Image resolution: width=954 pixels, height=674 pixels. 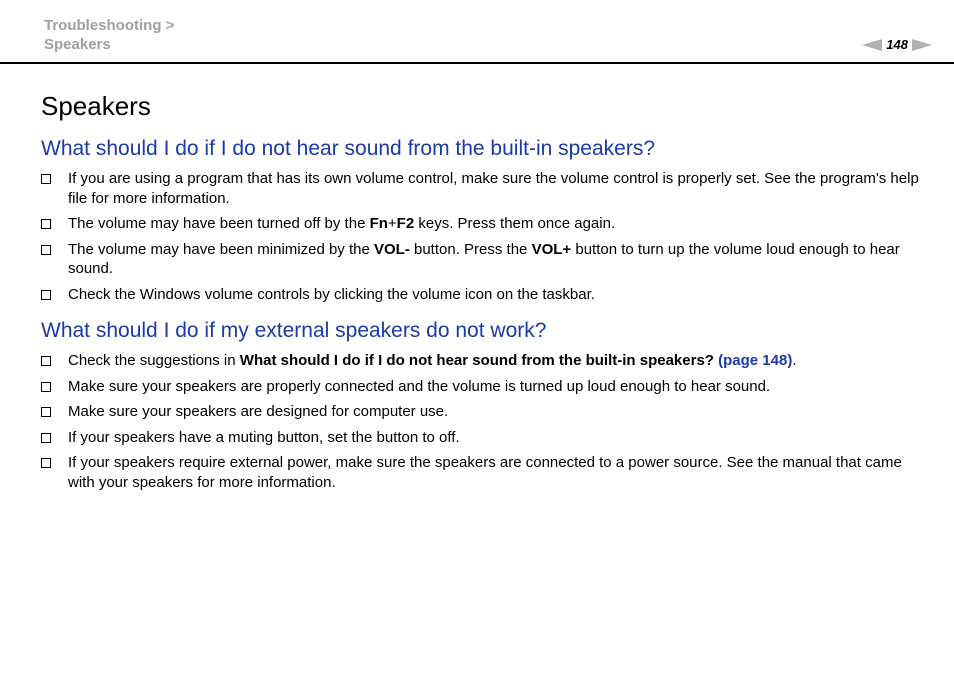 What do you see at coordinates (755, 360) in the screenshot?
I see `page-link: (page 148)` at bounding box center [755, 360].